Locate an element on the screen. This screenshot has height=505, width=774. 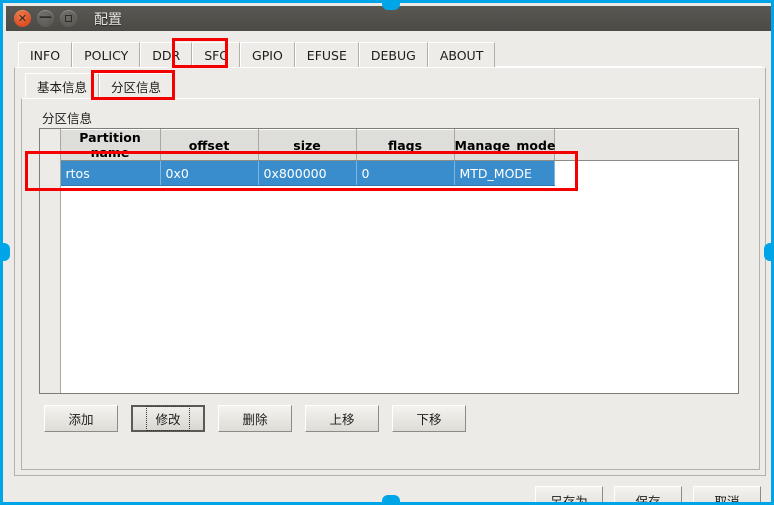
close-icon: ✕ is located at coordinates (22, 18).